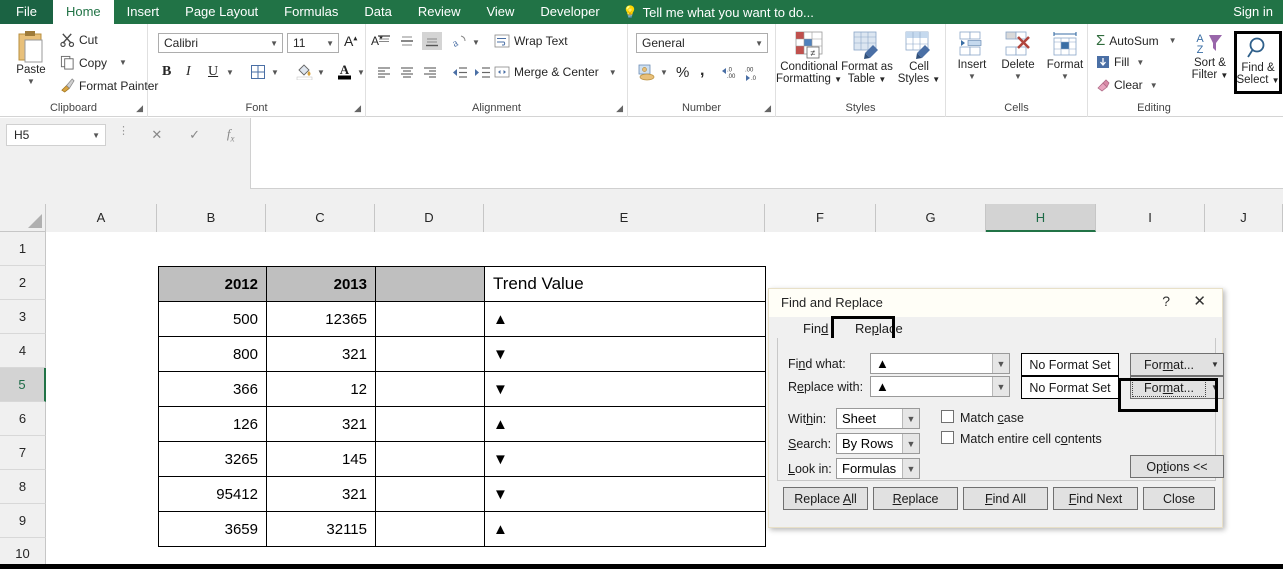  I want to click on replace-all-button: Replace All, so click(825, 498).